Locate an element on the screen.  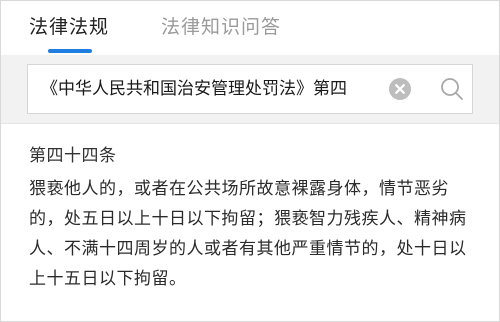
clear-icon is located at coordinates (400, 89).